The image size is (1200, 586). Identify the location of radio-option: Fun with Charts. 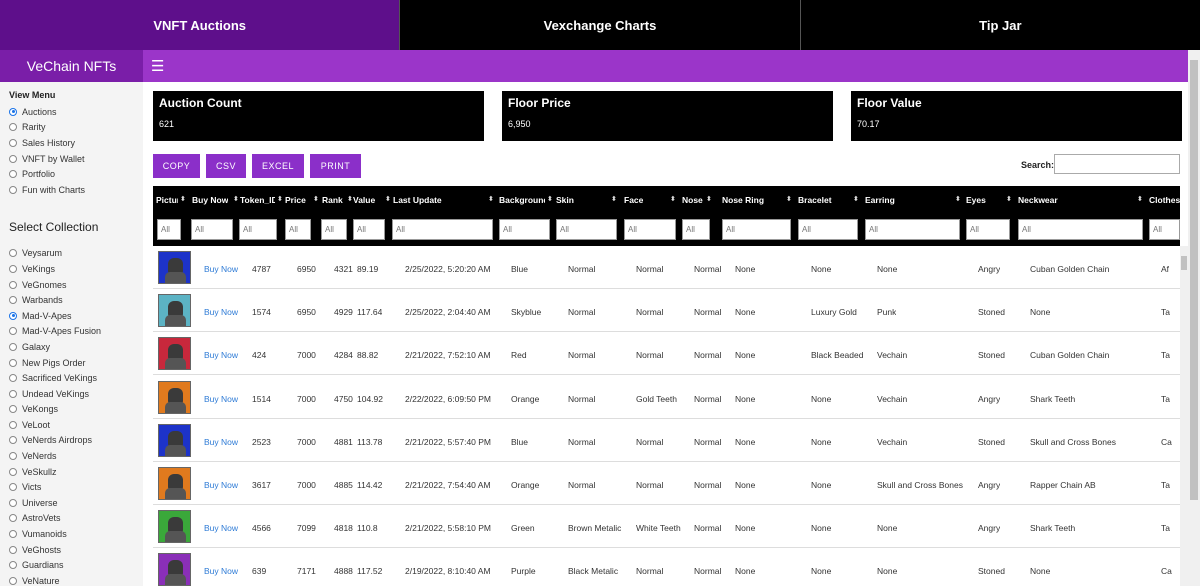
(71, 190).